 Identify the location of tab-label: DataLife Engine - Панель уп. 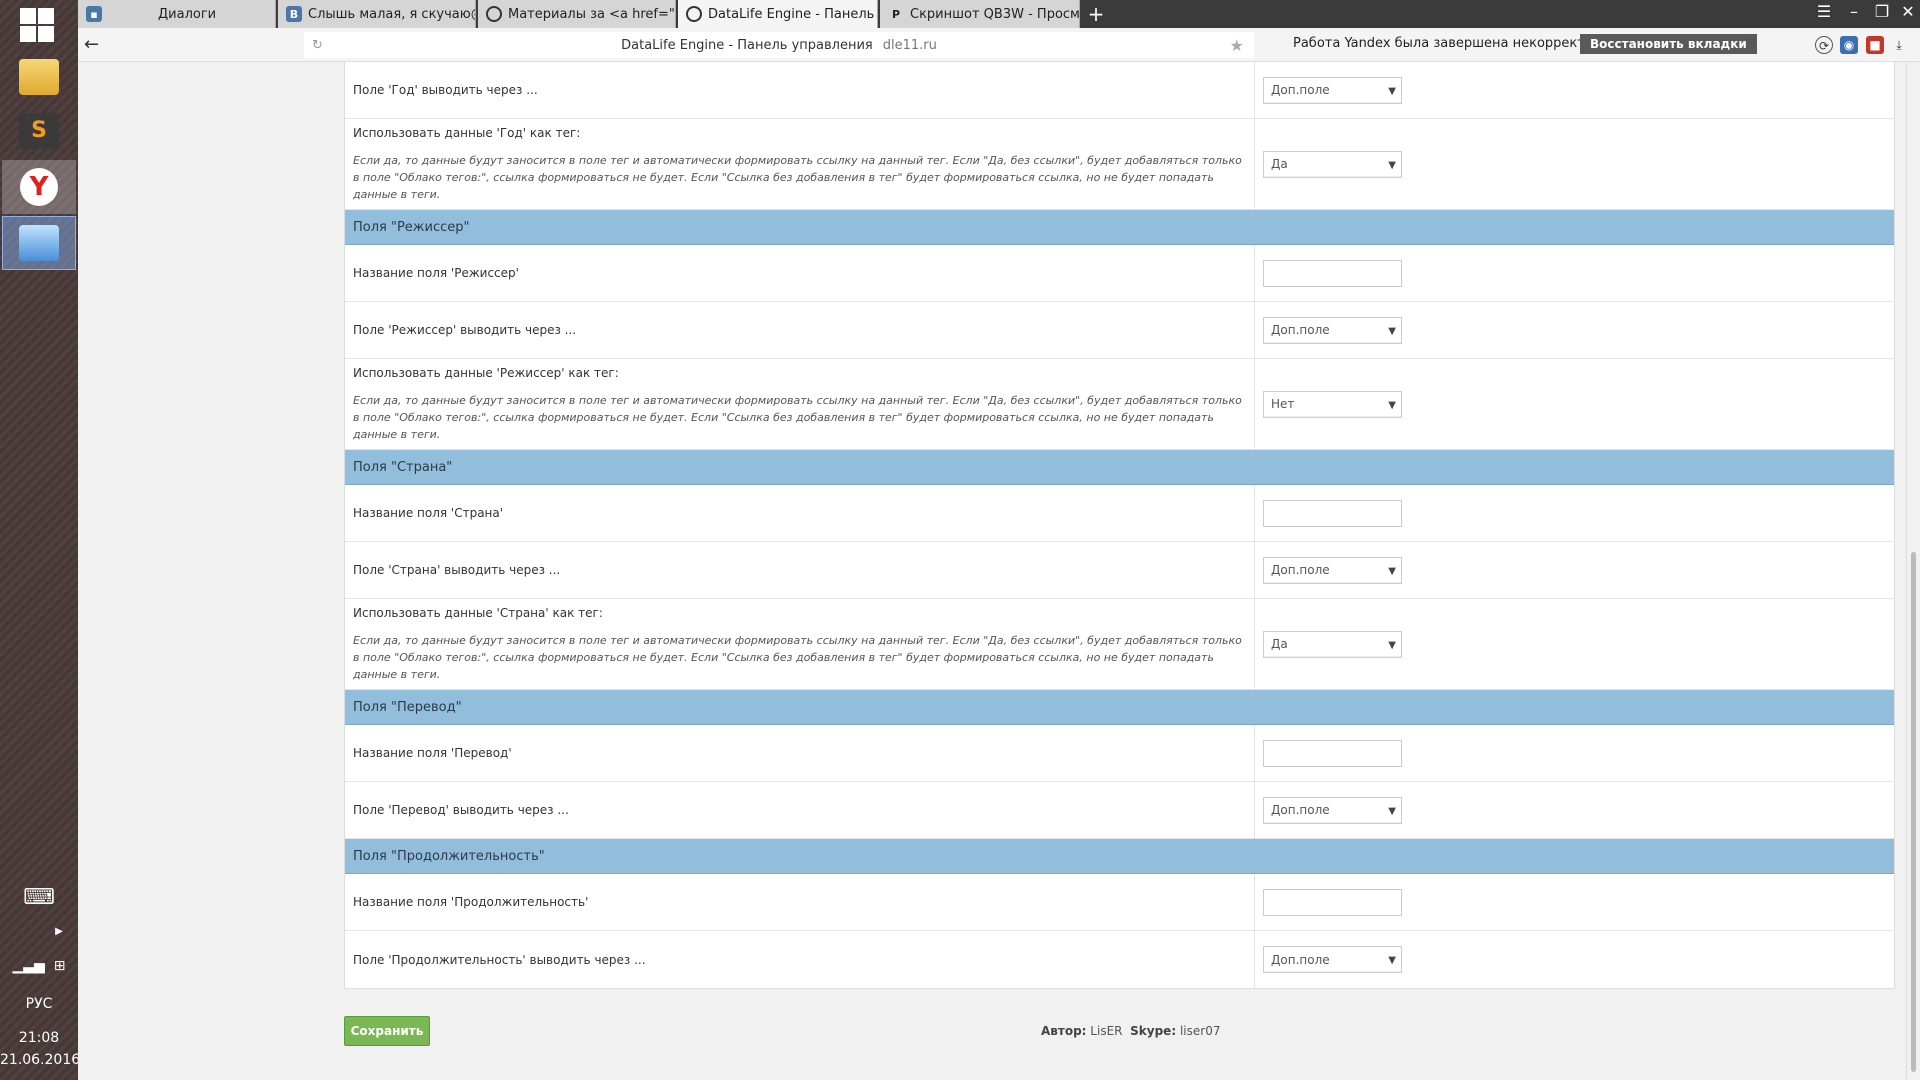
(793, 14).